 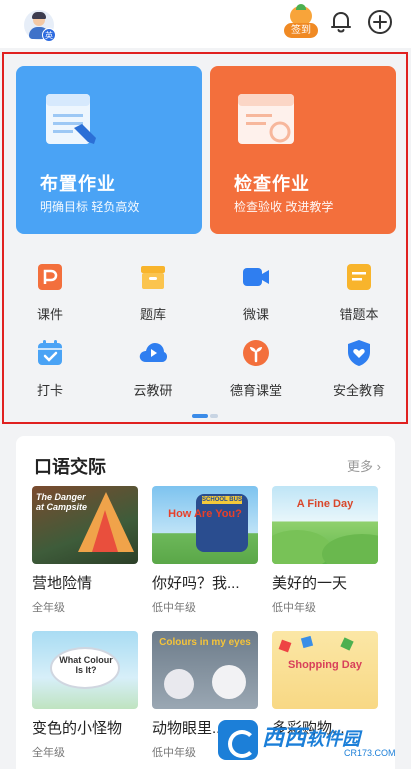 I want to click on dog-shape, so click(x=229, y=682).